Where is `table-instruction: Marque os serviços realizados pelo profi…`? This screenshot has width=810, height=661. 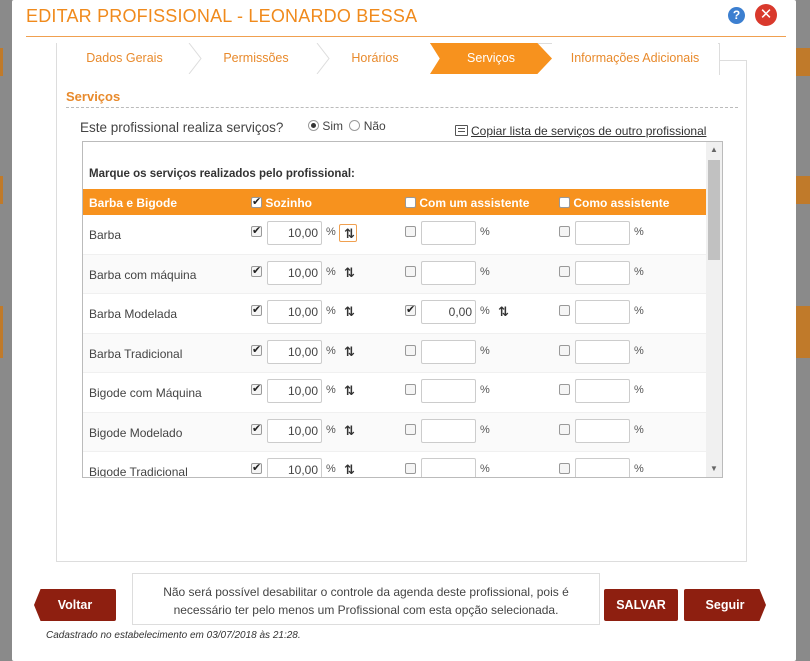
table-instruction: Marque os serviços realizados pelo profi… is located at coordinates (222, 174).